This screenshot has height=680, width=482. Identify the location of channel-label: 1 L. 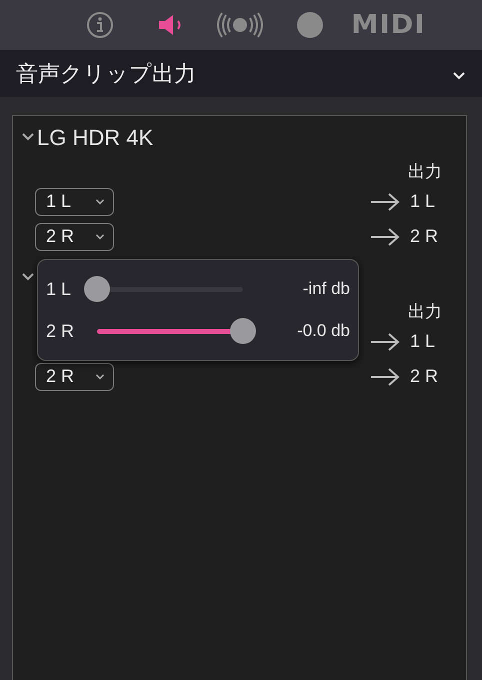
(59, 289).